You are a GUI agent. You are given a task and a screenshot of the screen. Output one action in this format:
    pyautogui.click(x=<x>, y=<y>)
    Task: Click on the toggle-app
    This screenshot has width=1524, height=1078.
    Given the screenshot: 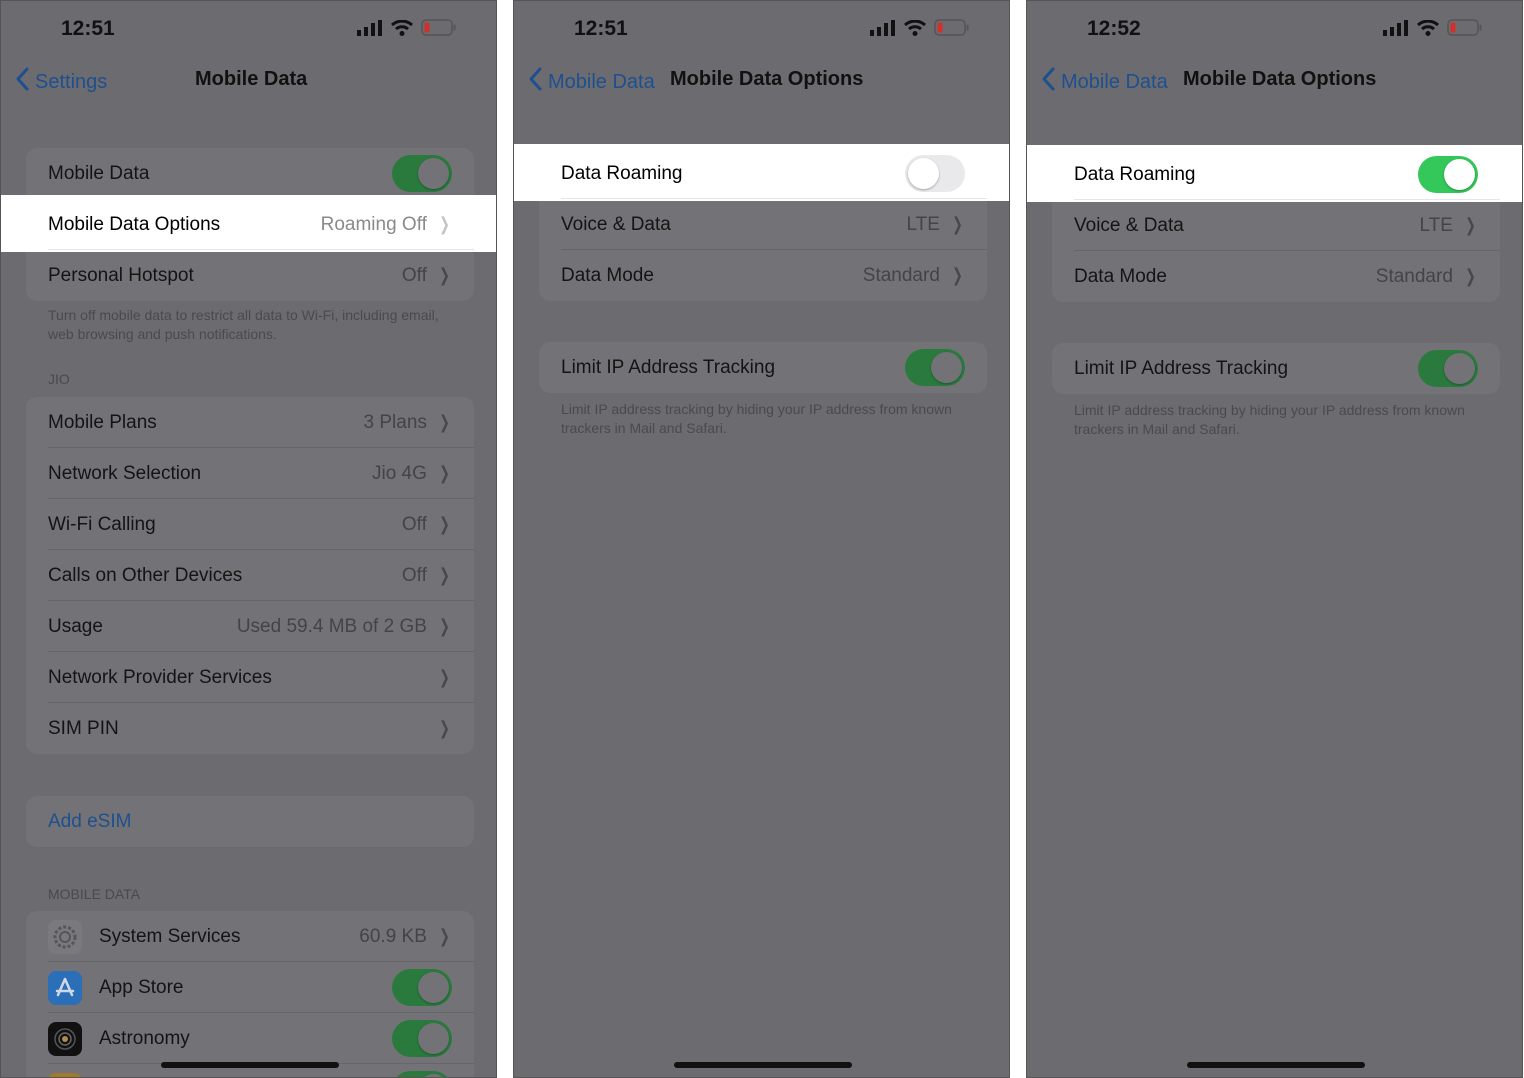 What is the action you would take?
    pyautogui.click(x=422, y=1074)
    